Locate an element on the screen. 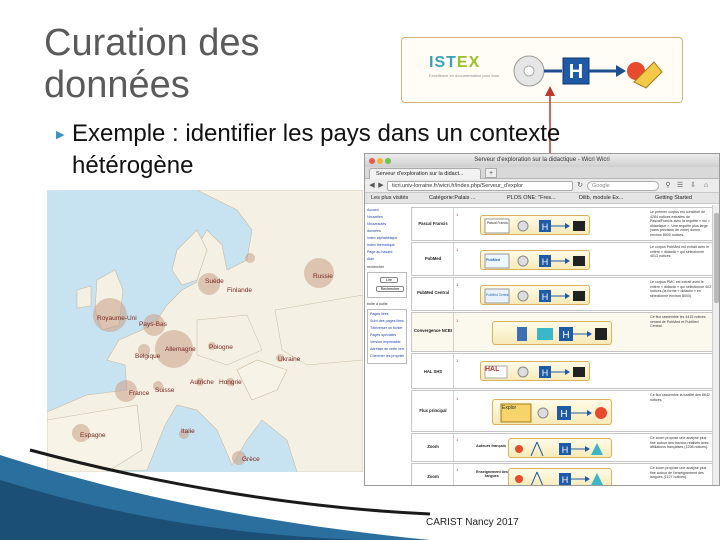 The height and width of the screenshot is (540, 720). footer-text: CARIST Nancy 2017 is located at coordinates (472, 522).